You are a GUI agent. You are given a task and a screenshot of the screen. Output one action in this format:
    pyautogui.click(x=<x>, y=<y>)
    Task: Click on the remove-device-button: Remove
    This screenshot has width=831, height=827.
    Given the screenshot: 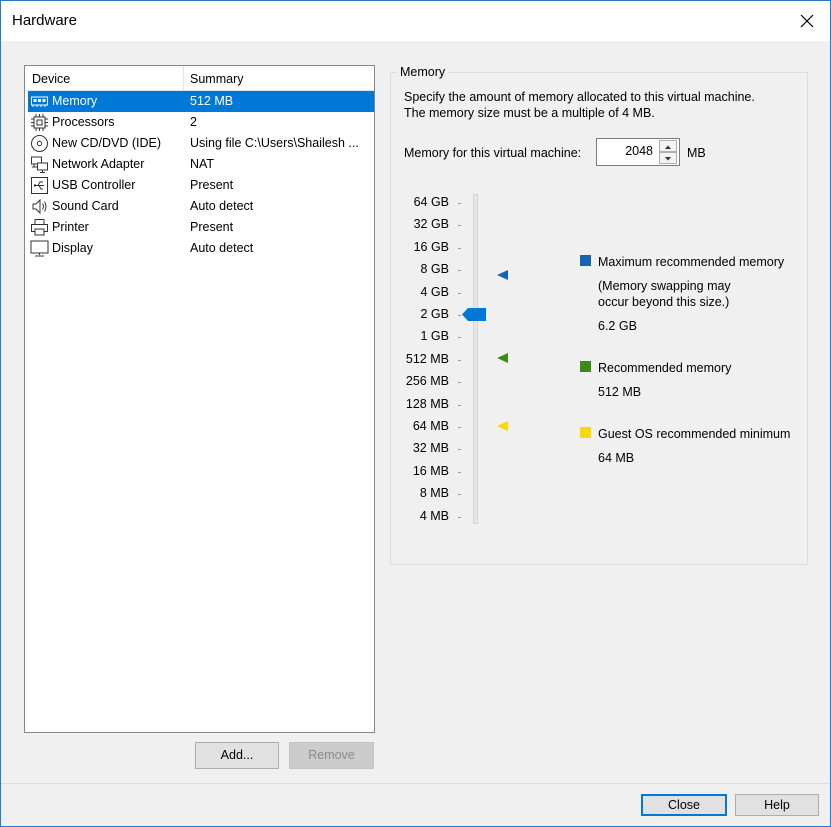 What is the action you would take?
    pyautogui.click(x=331, y=755)
    